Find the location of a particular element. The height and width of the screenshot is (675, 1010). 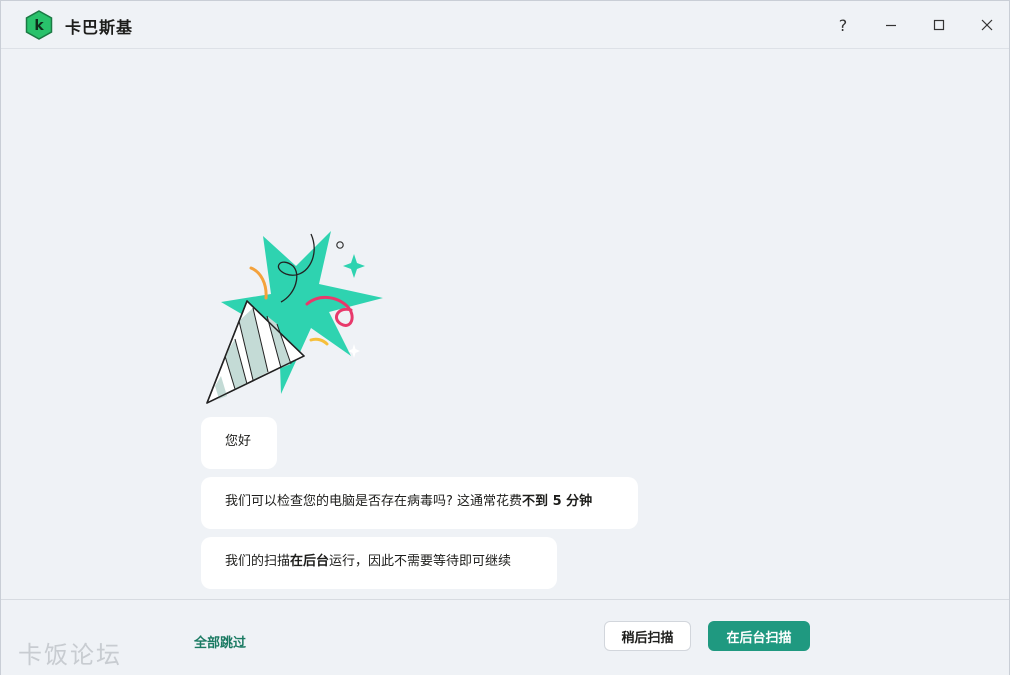

maximize-icon is located at coordinates (939, 25).